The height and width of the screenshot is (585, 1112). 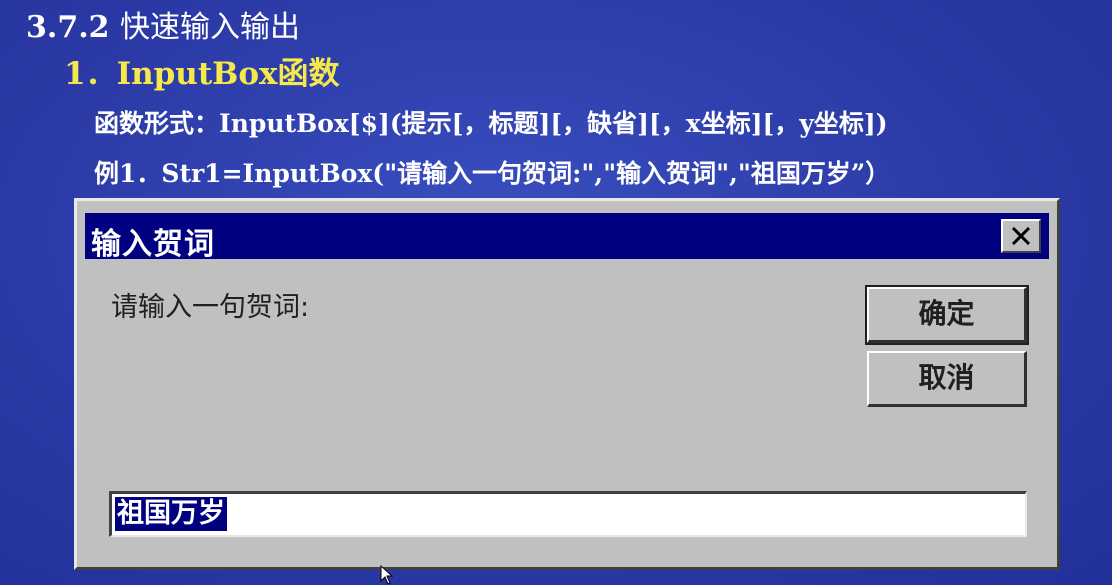 I want to click on close-icon, so click(x=1021, y=236).